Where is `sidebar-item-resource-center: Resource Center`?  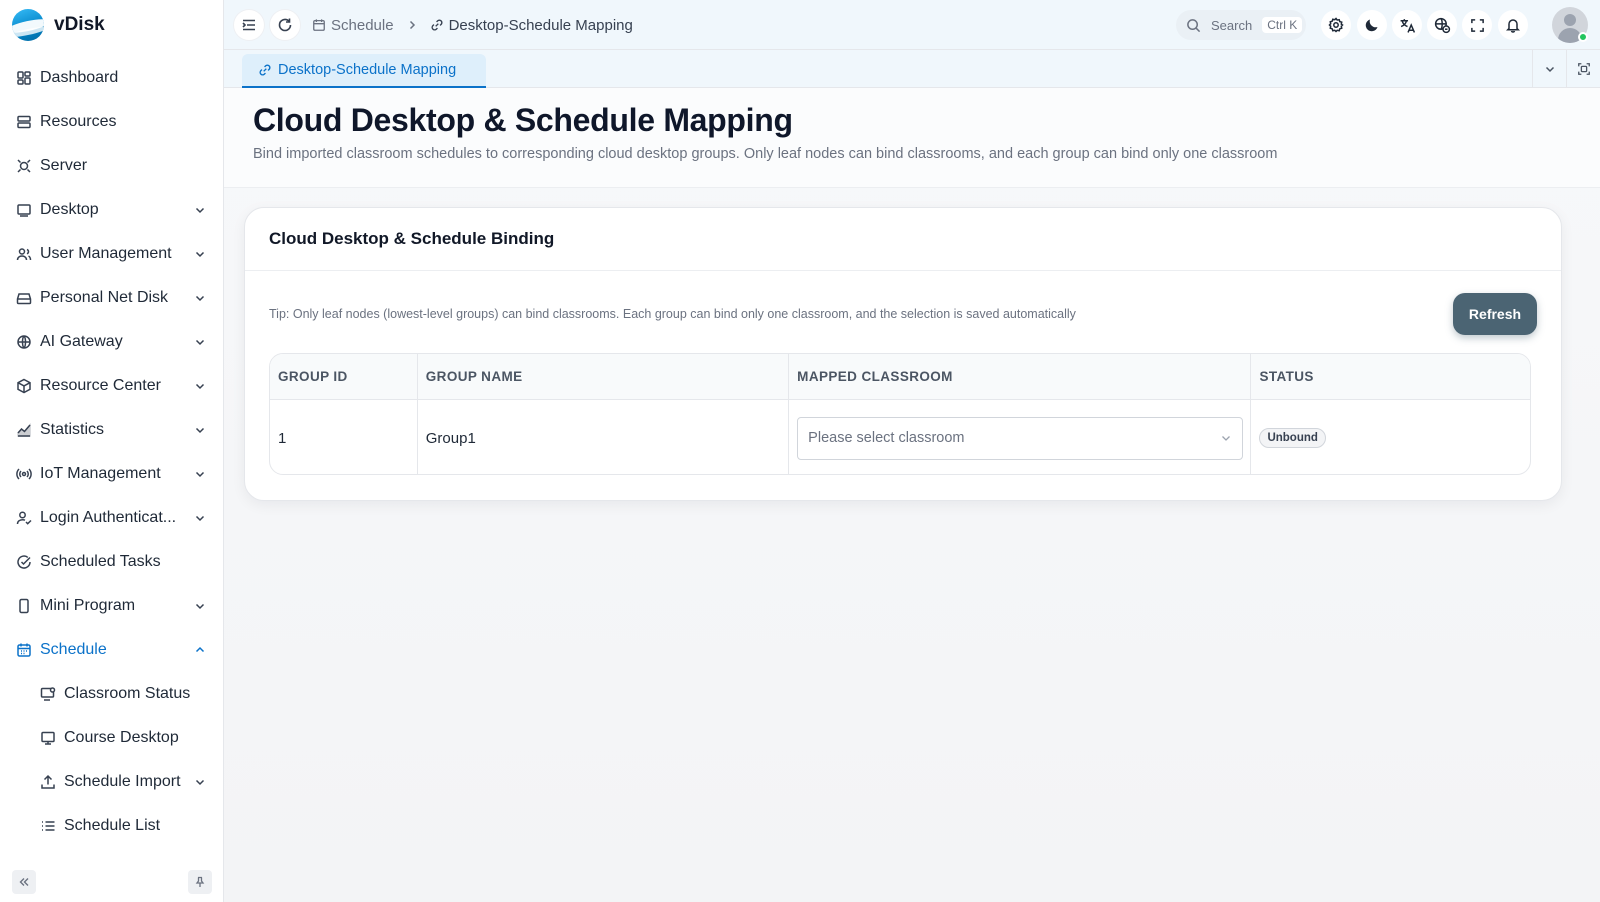
sidebar-item-resource-center: Resource Center is located at coordinates (112, 386).